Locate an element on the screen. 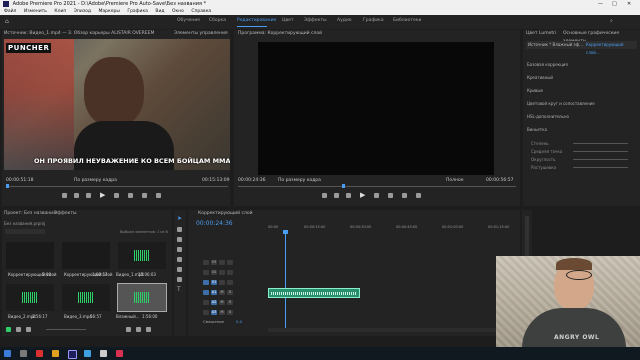 The width and height of the screenshot is (640, 360). home-icon: ⌂ is located at coordinates (7, 21).